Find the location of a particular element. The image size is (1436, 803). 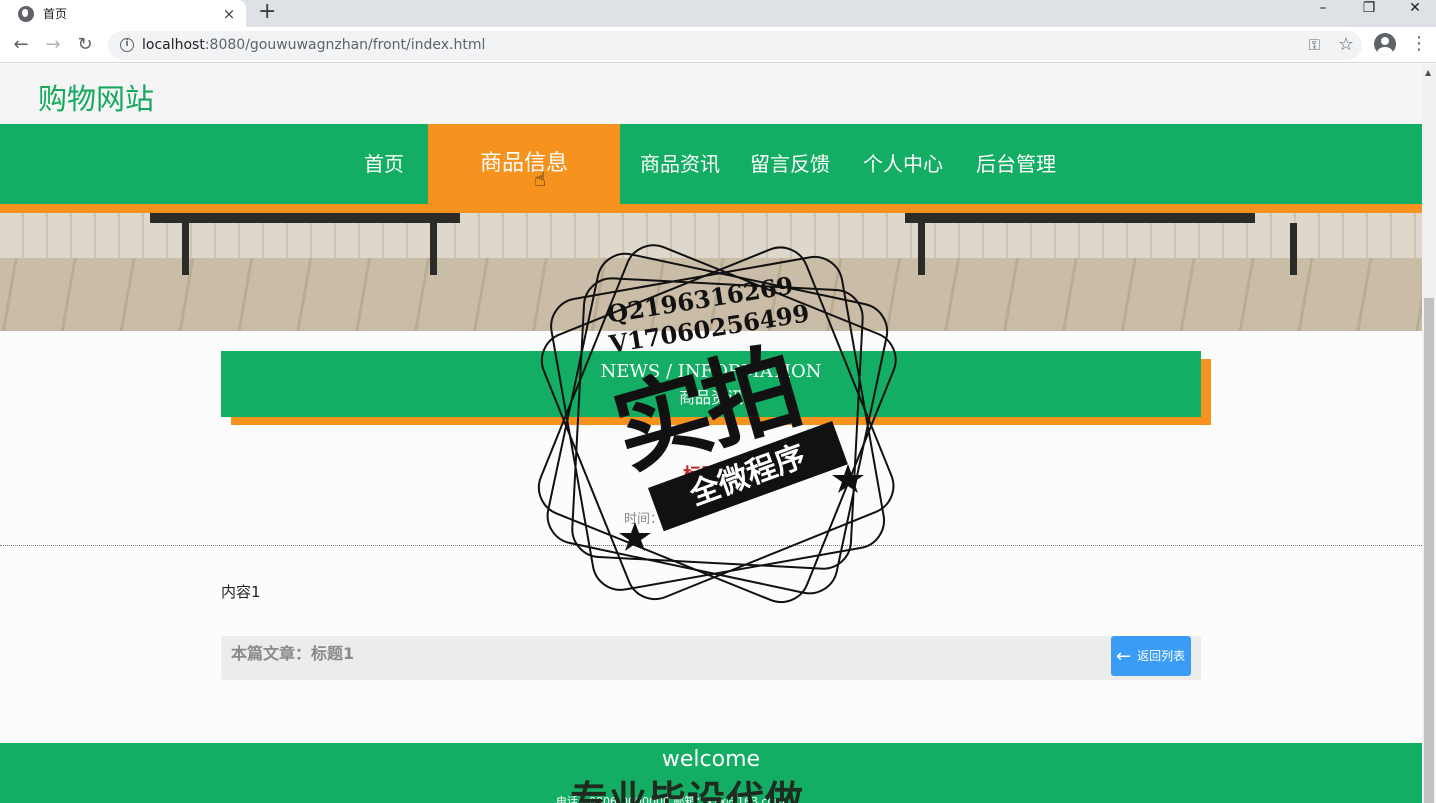

nav-item-profile: 个人中心 is located at coordinates (903, 164).